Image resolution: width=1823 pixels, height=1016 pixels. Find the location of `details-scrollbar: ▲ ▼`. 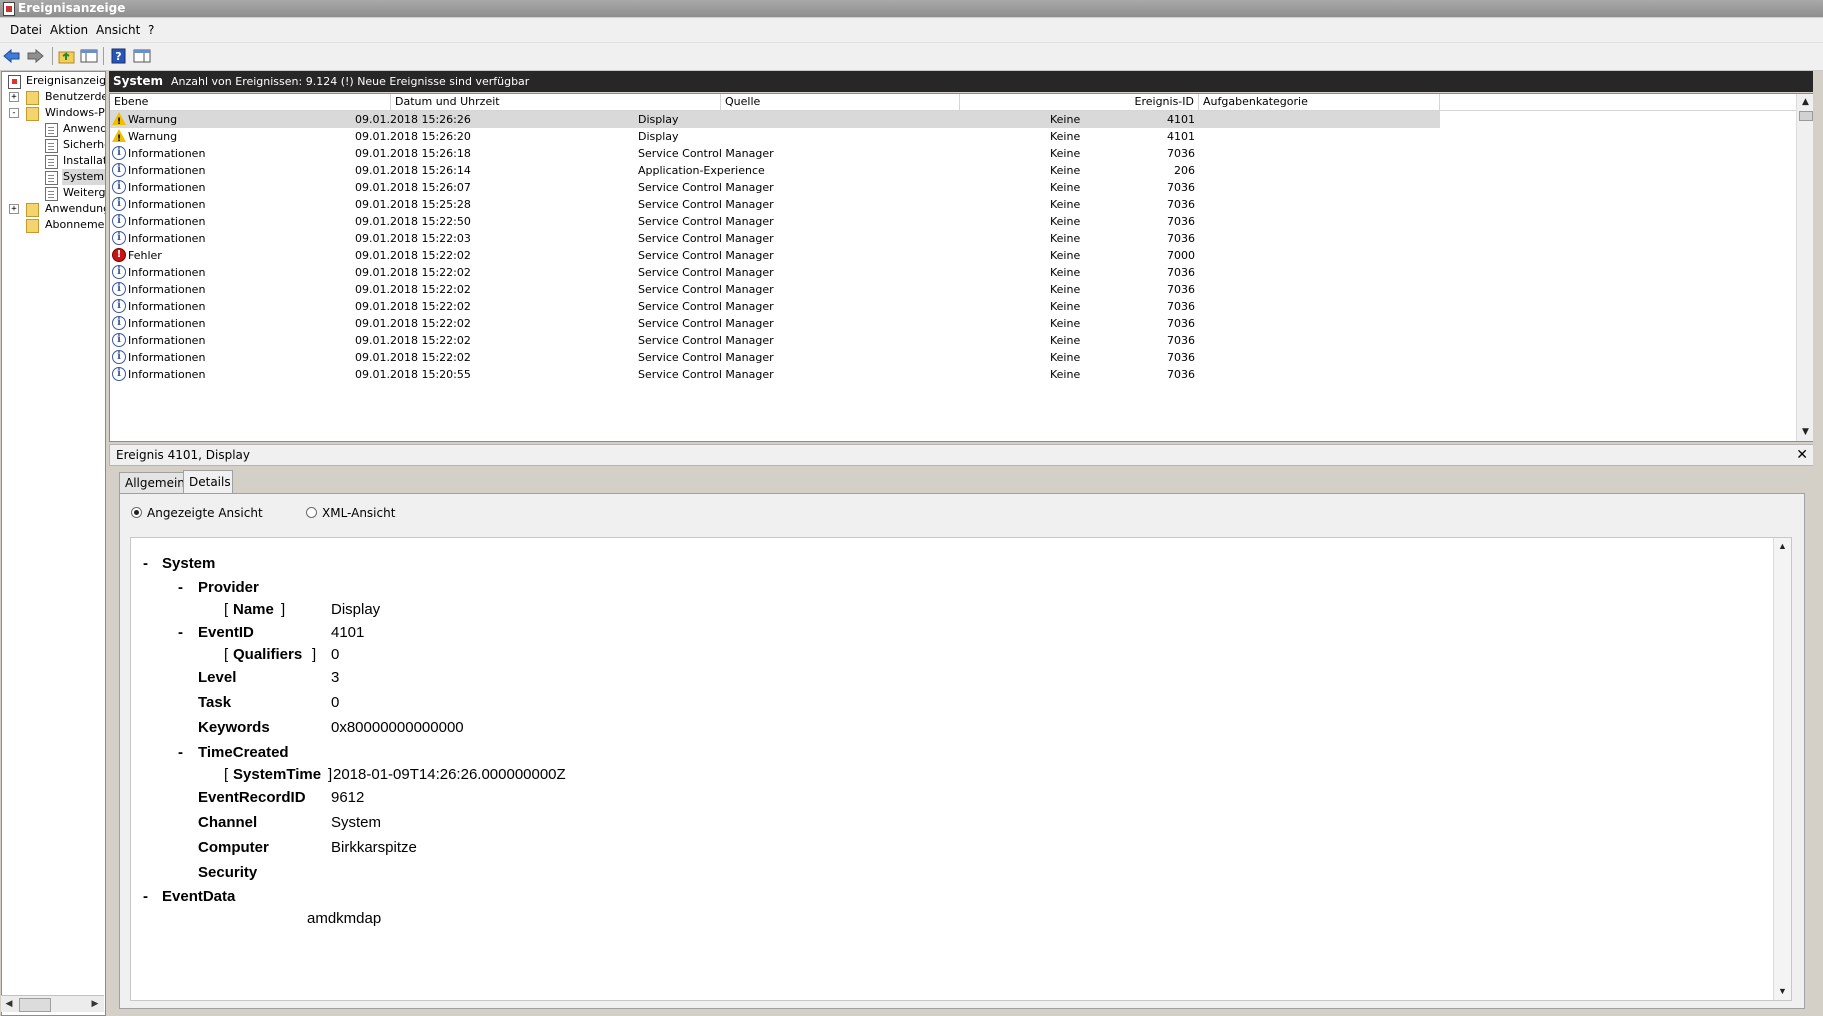

details-scrollbar: ▲ ▼ is located at coordinates (1782, 769).